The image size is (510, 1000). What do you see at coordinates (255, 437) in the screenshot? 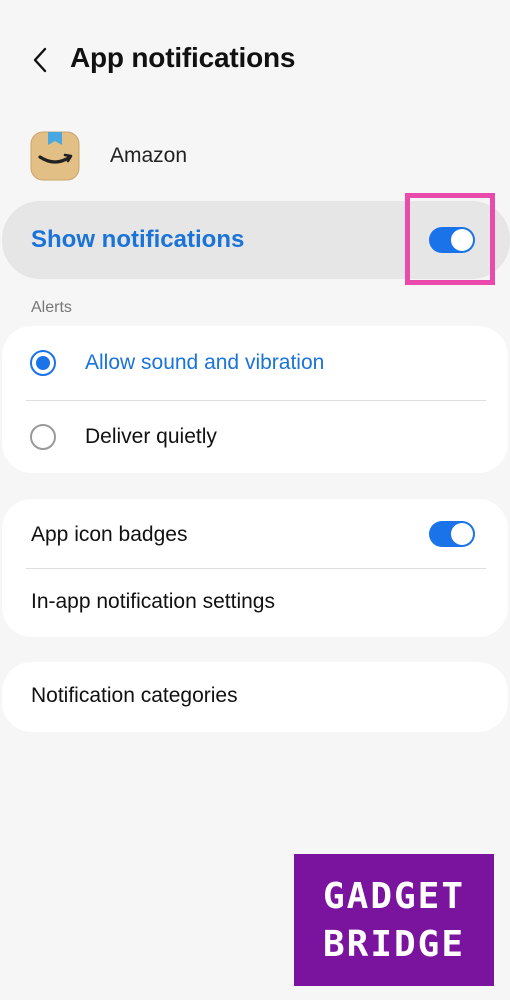
I see `alert-option-quiet: Deliver quietly` at bounding box center [255, 437].